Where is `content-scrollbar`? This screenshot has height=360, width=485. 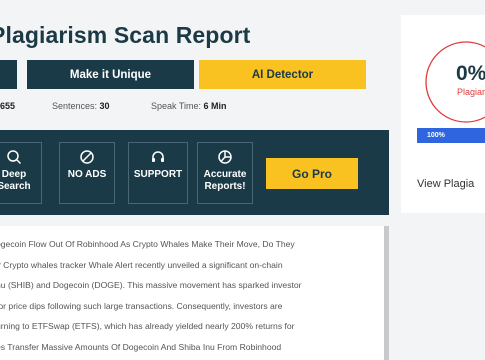 content-scrollbar is located at coordinates (386, 293).